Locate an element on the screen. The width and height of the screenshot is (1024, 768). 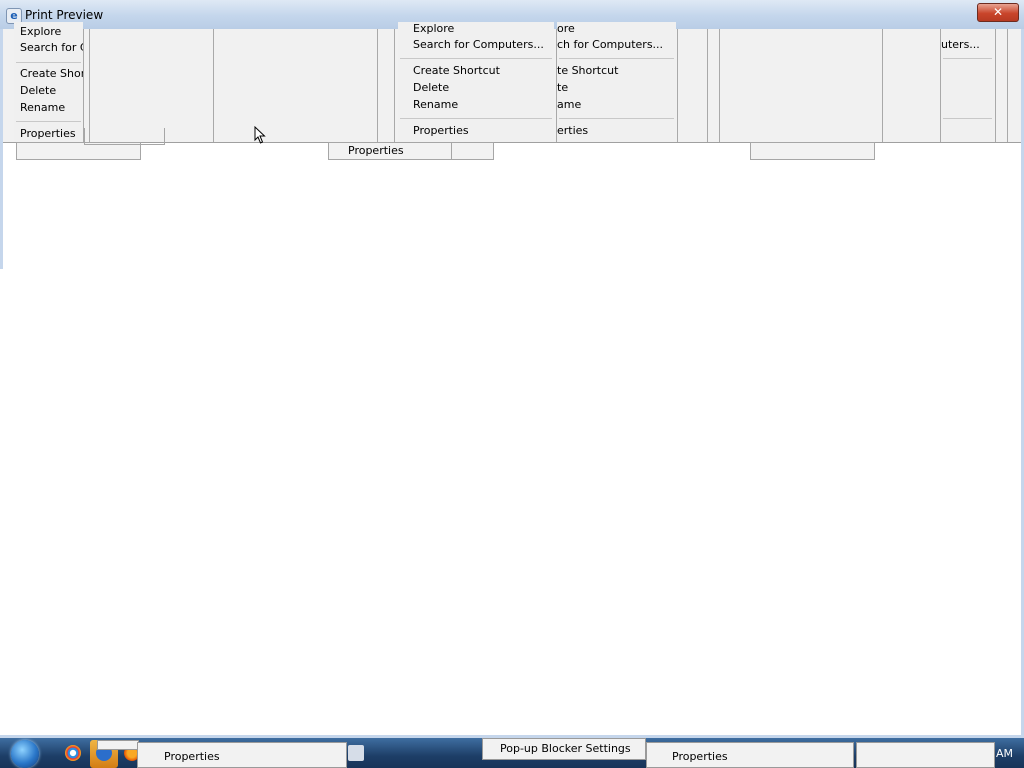
mouse-cursor-icon is located at coordinates (260, 135).